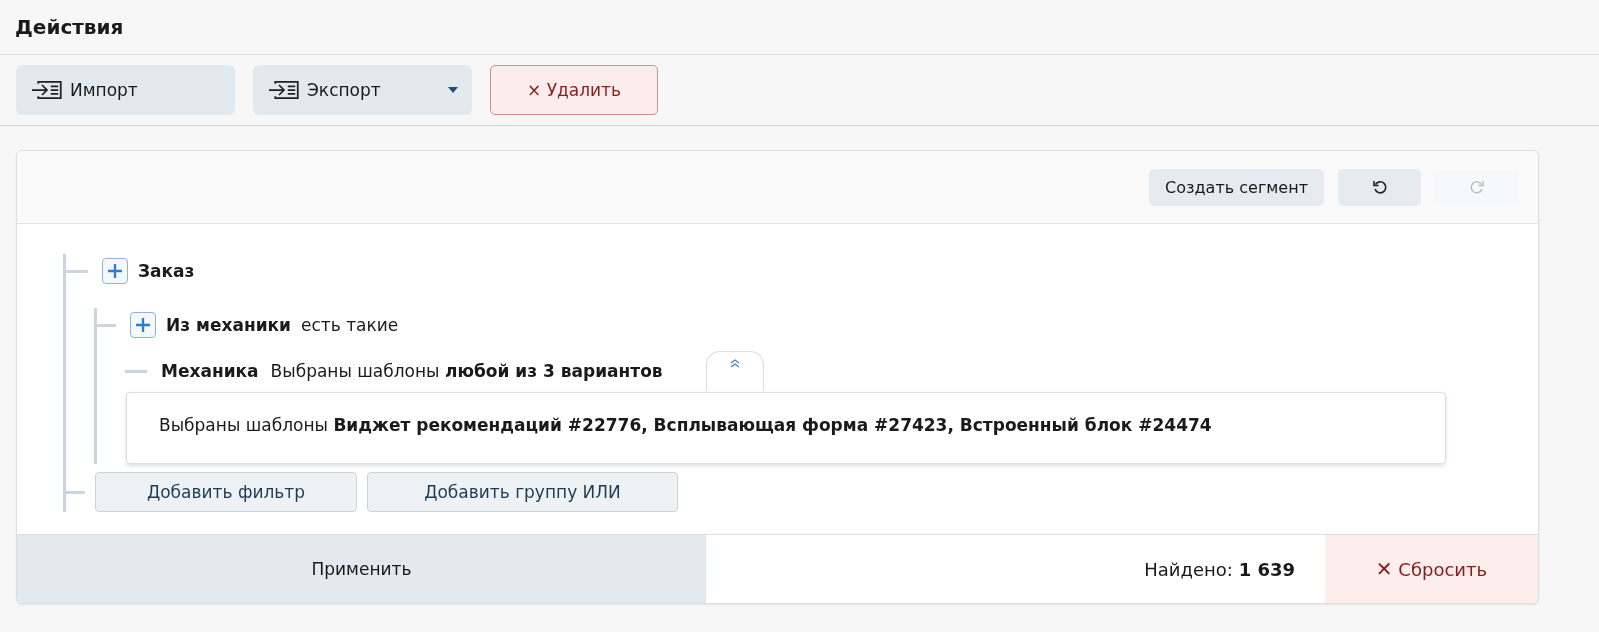 The image size is (1599, 632). What do you see at coordinates (735, 363) in the screenshot?
I see `chevron-icon` at bounding box center [735, 363].